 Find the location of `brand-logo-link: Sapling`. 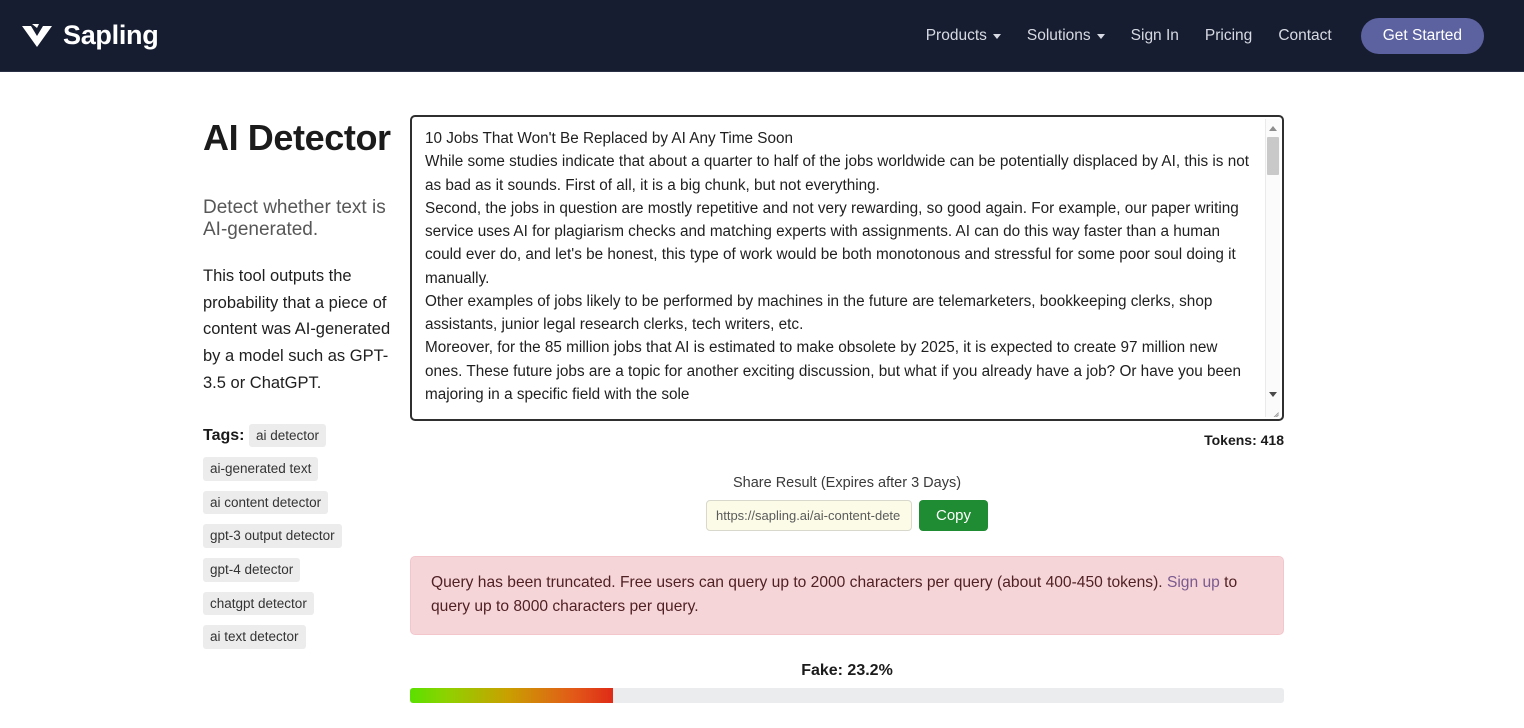

brand-logo-link: Sapling is located at coordinates (87, 35).